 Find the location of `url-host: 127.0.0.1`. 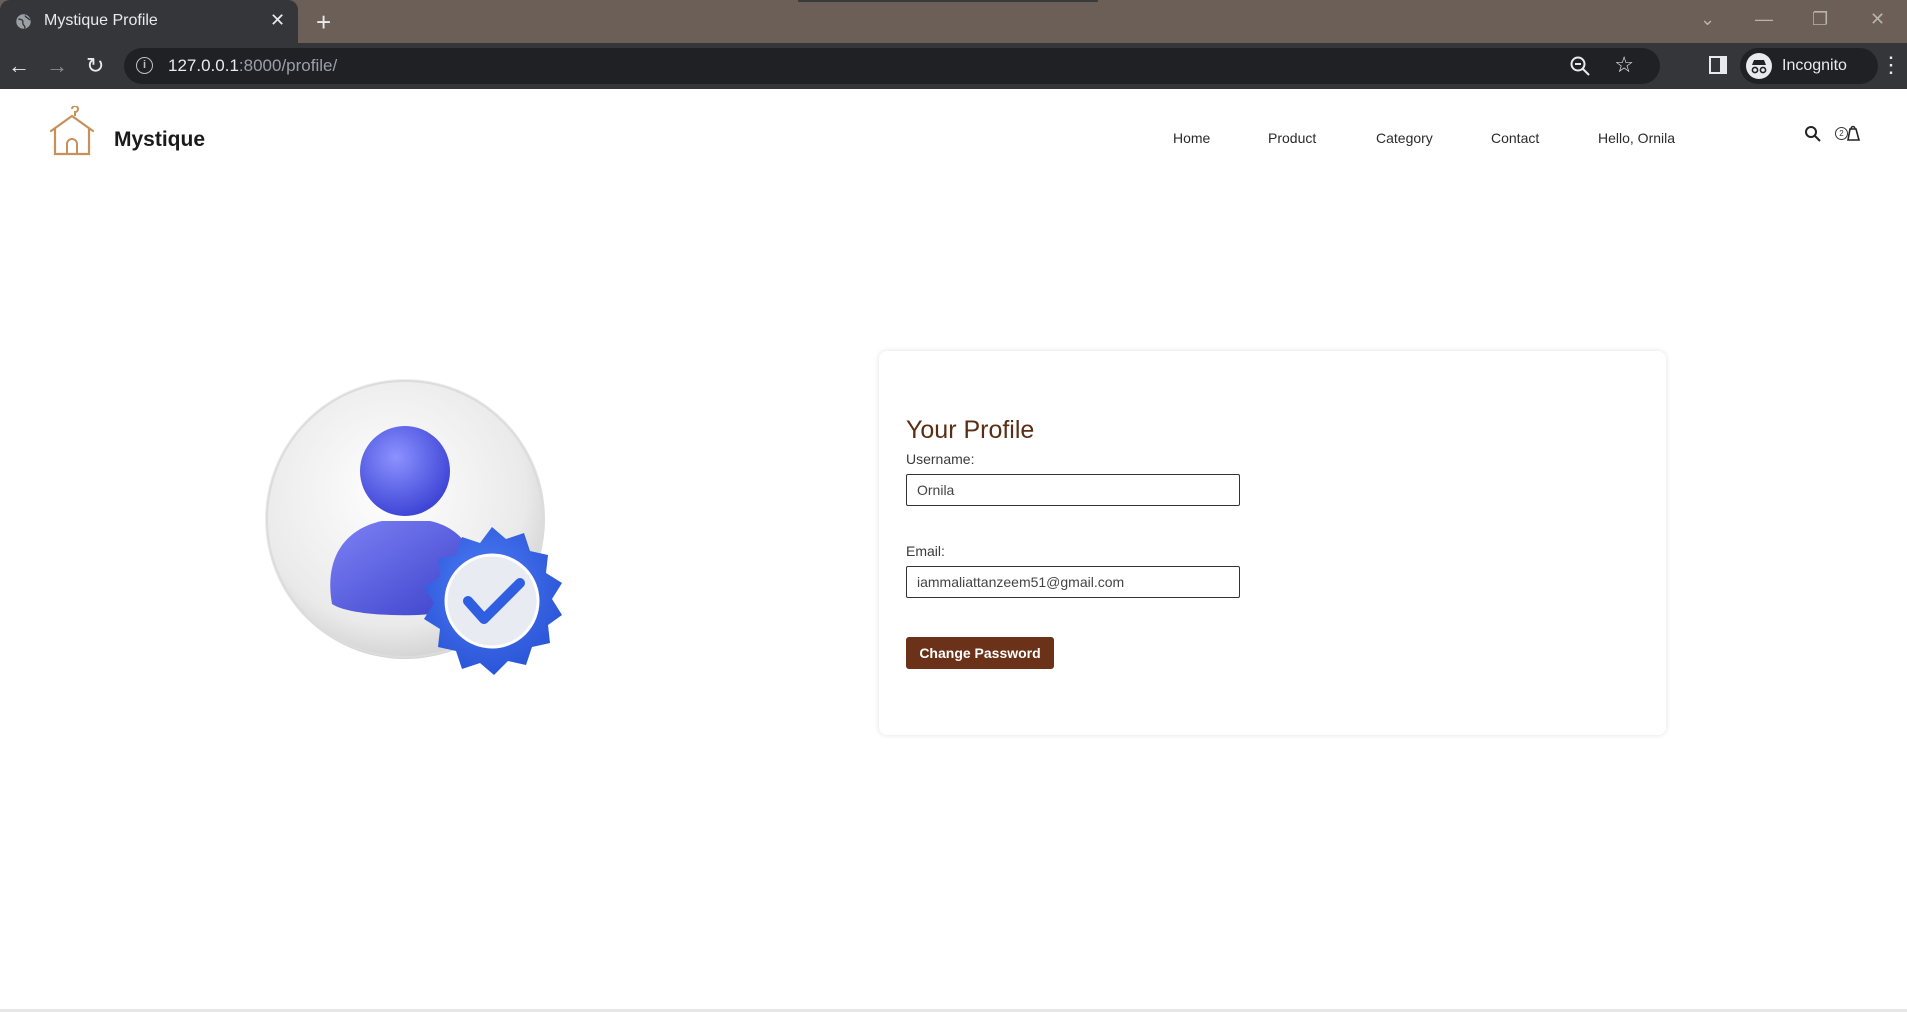

url-host: 127.0.0.1 is located at coordinates (203, 65).